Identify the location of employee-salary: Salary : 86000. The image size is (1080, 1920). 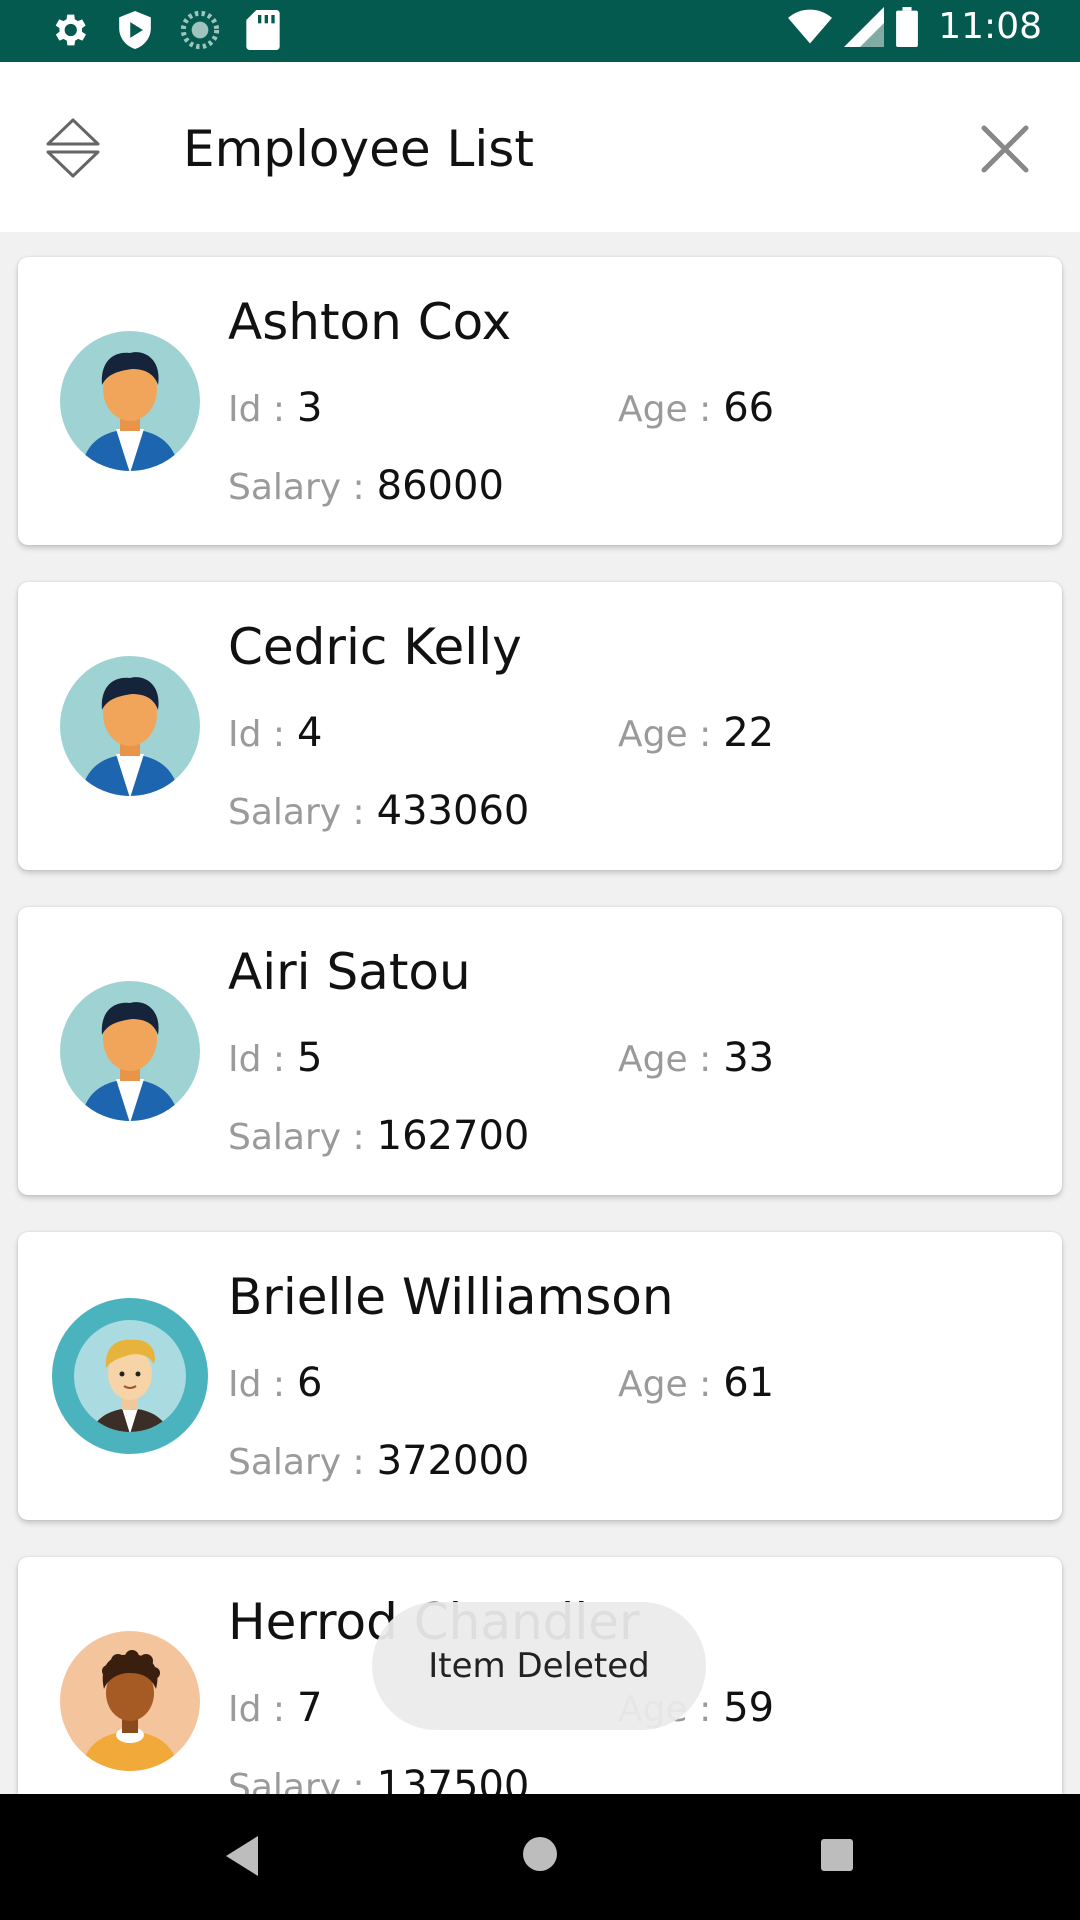
(366, 486).